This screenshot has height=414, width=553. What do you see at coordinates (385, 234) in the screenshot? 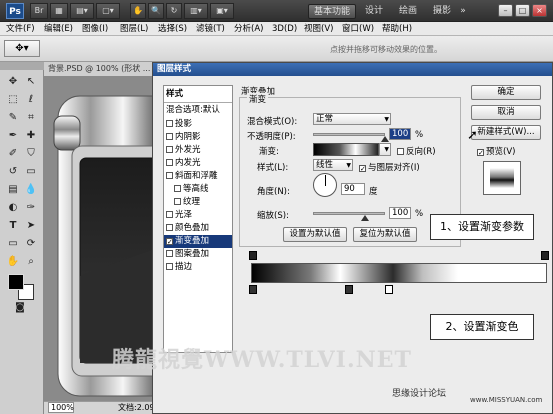
I see `reset-default-button: 复位为默认值` at bounding box center [385, 234].